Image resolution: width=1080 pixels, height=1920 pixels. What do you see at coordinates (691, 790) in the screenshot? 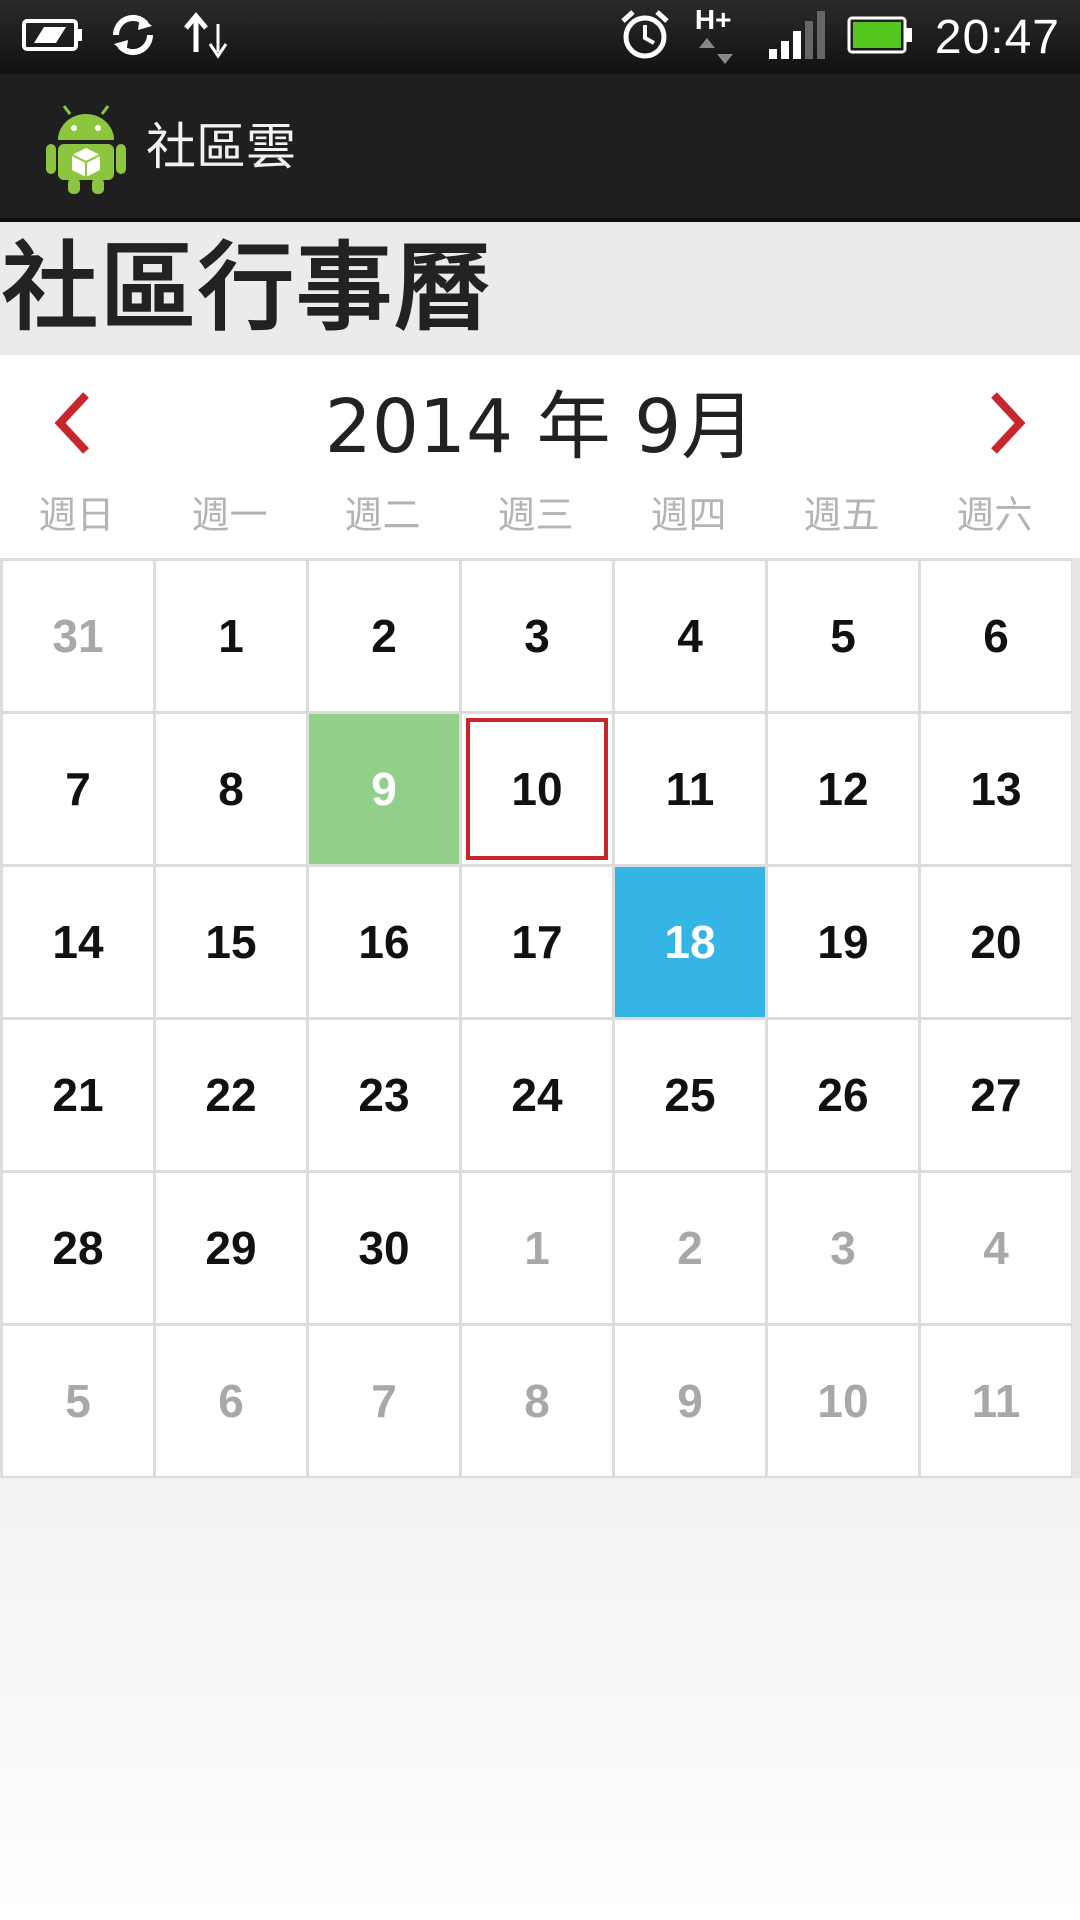
I see `day-cell: 11` at bounding box center [691, 790].